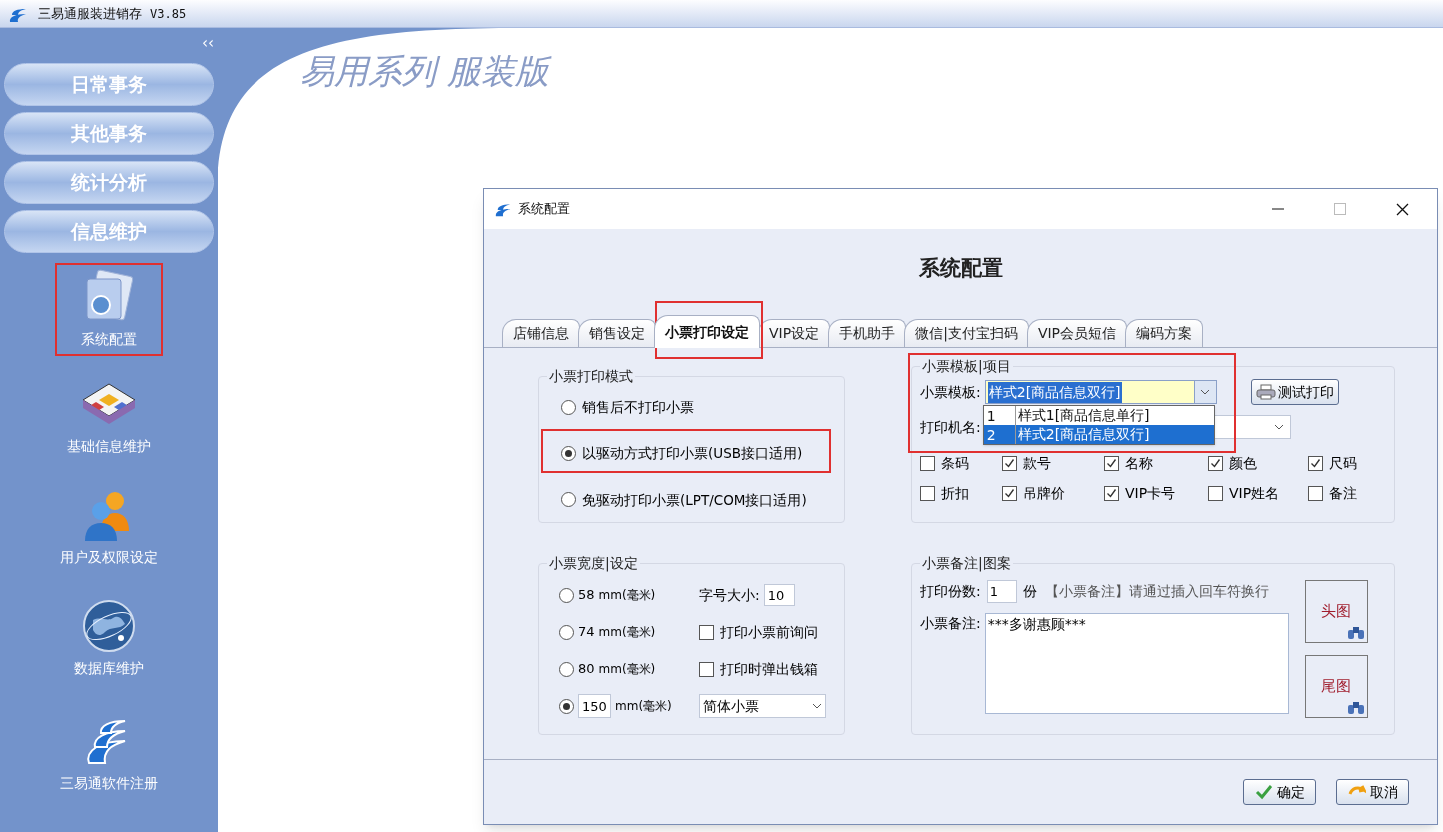 The height and width of the screenshot is (832, 1443). I want to click on checkbox-label: 款号, so click(1037, 463).